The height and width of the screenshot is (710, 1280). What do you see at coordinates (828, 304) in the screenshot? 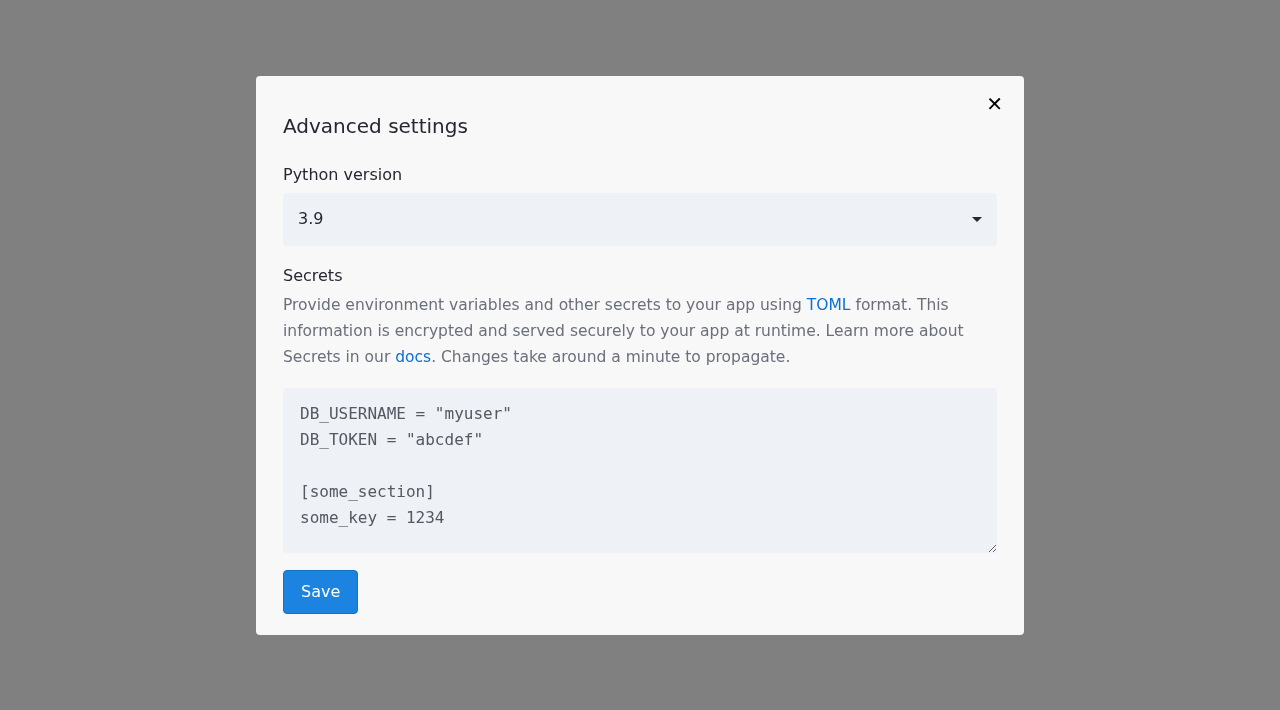
I see `link: TOML` at bounding box center [828, 304].